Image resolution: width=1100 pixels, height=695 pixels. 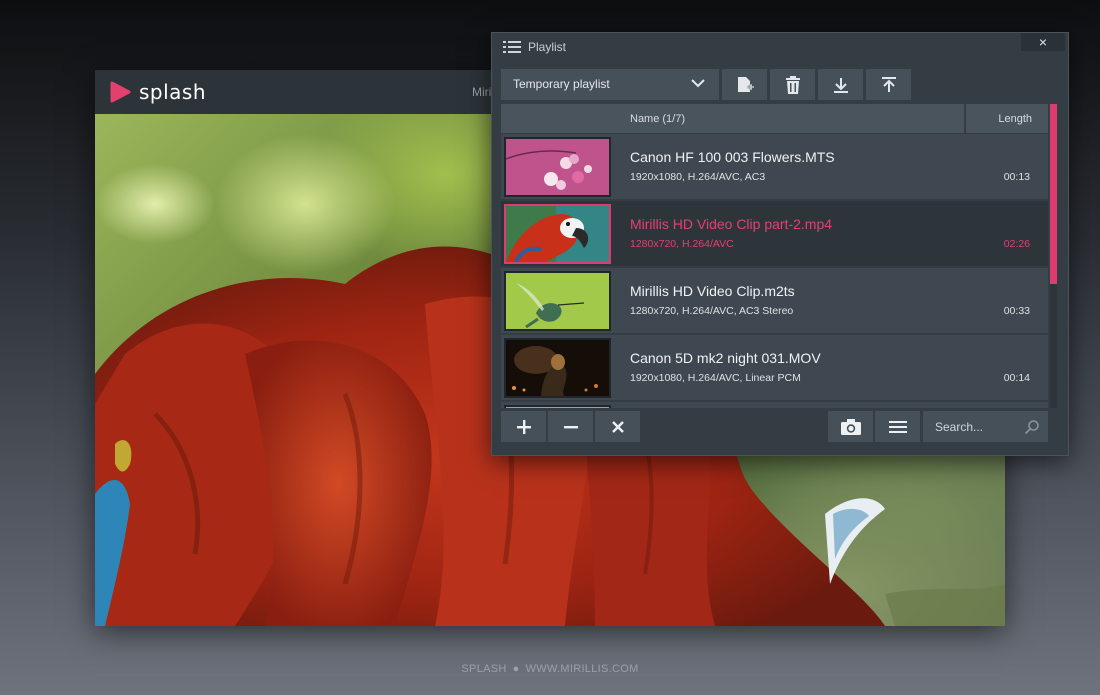 I want to click on trash-icon, so click(x=792, y=84).